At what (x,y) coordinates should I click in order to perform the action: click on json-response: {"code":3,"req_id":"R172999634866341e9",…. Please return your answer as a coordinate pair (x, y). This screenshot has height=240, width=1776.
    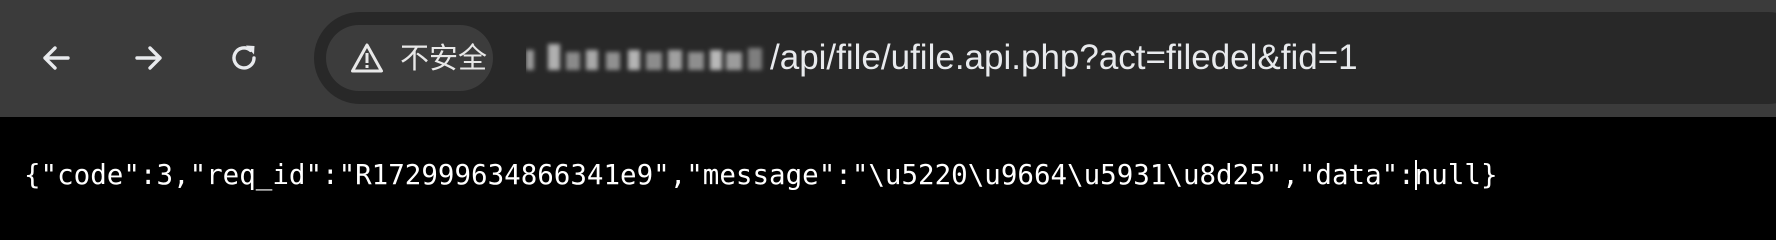
    Looking at the image, I should click on (761, 175).